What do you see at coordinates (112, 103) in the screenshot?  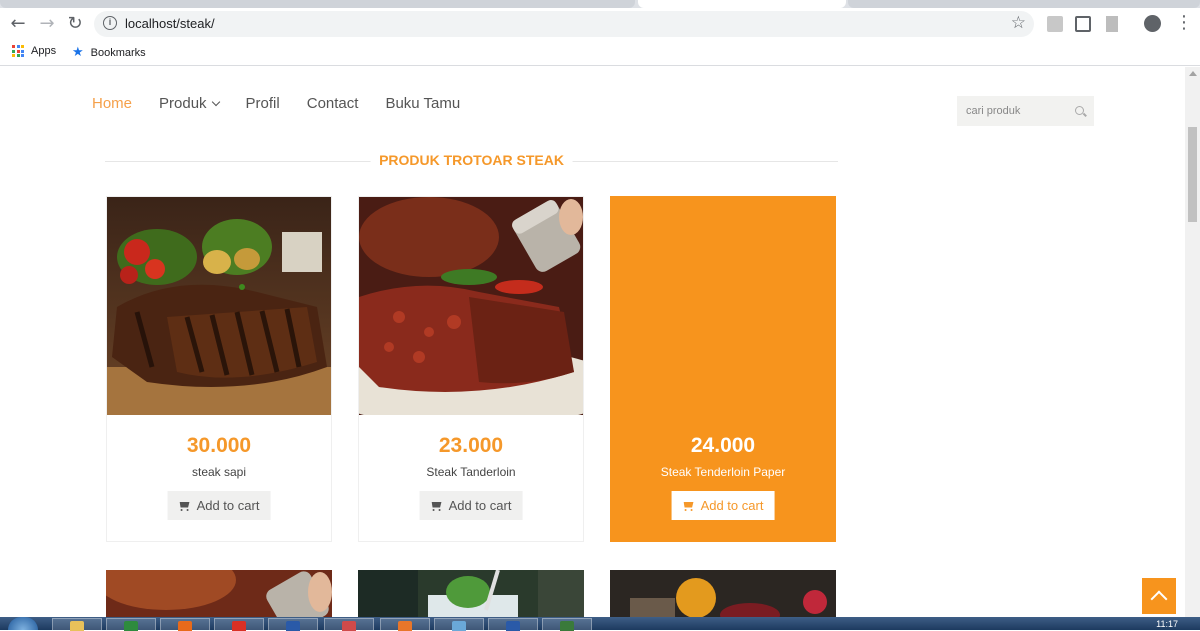 I see `nav-home: Home` at bounding box center [112, 103].